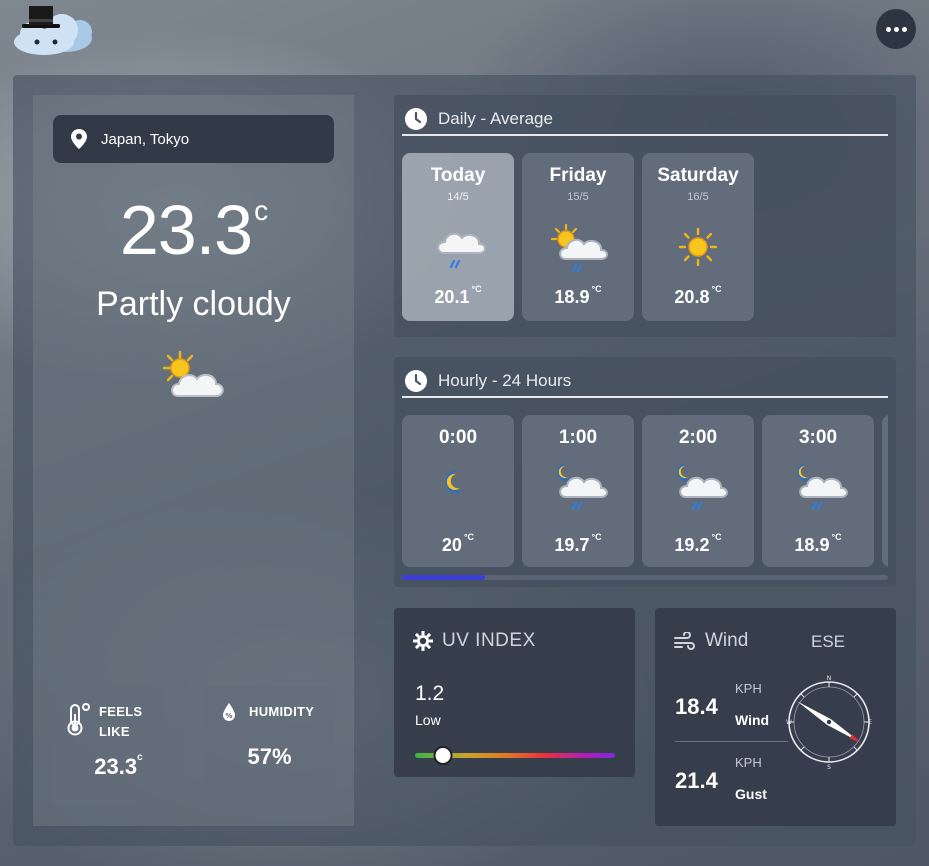  I want to click on wind-speed-value: 18.4, so click(696, 706).